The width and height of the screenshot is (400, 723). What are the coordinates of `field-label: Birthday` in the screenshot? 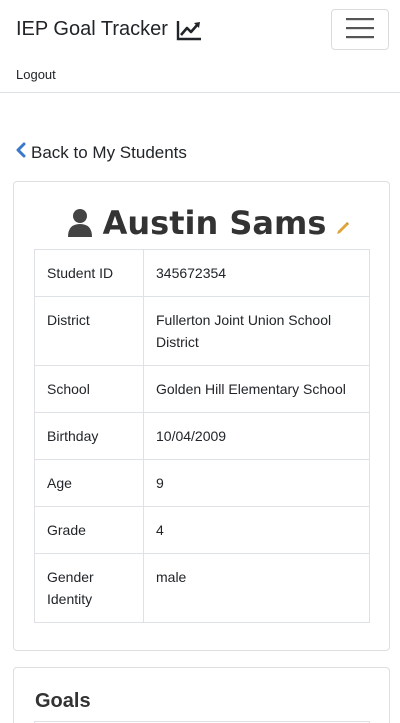 It's located at (89, 436).